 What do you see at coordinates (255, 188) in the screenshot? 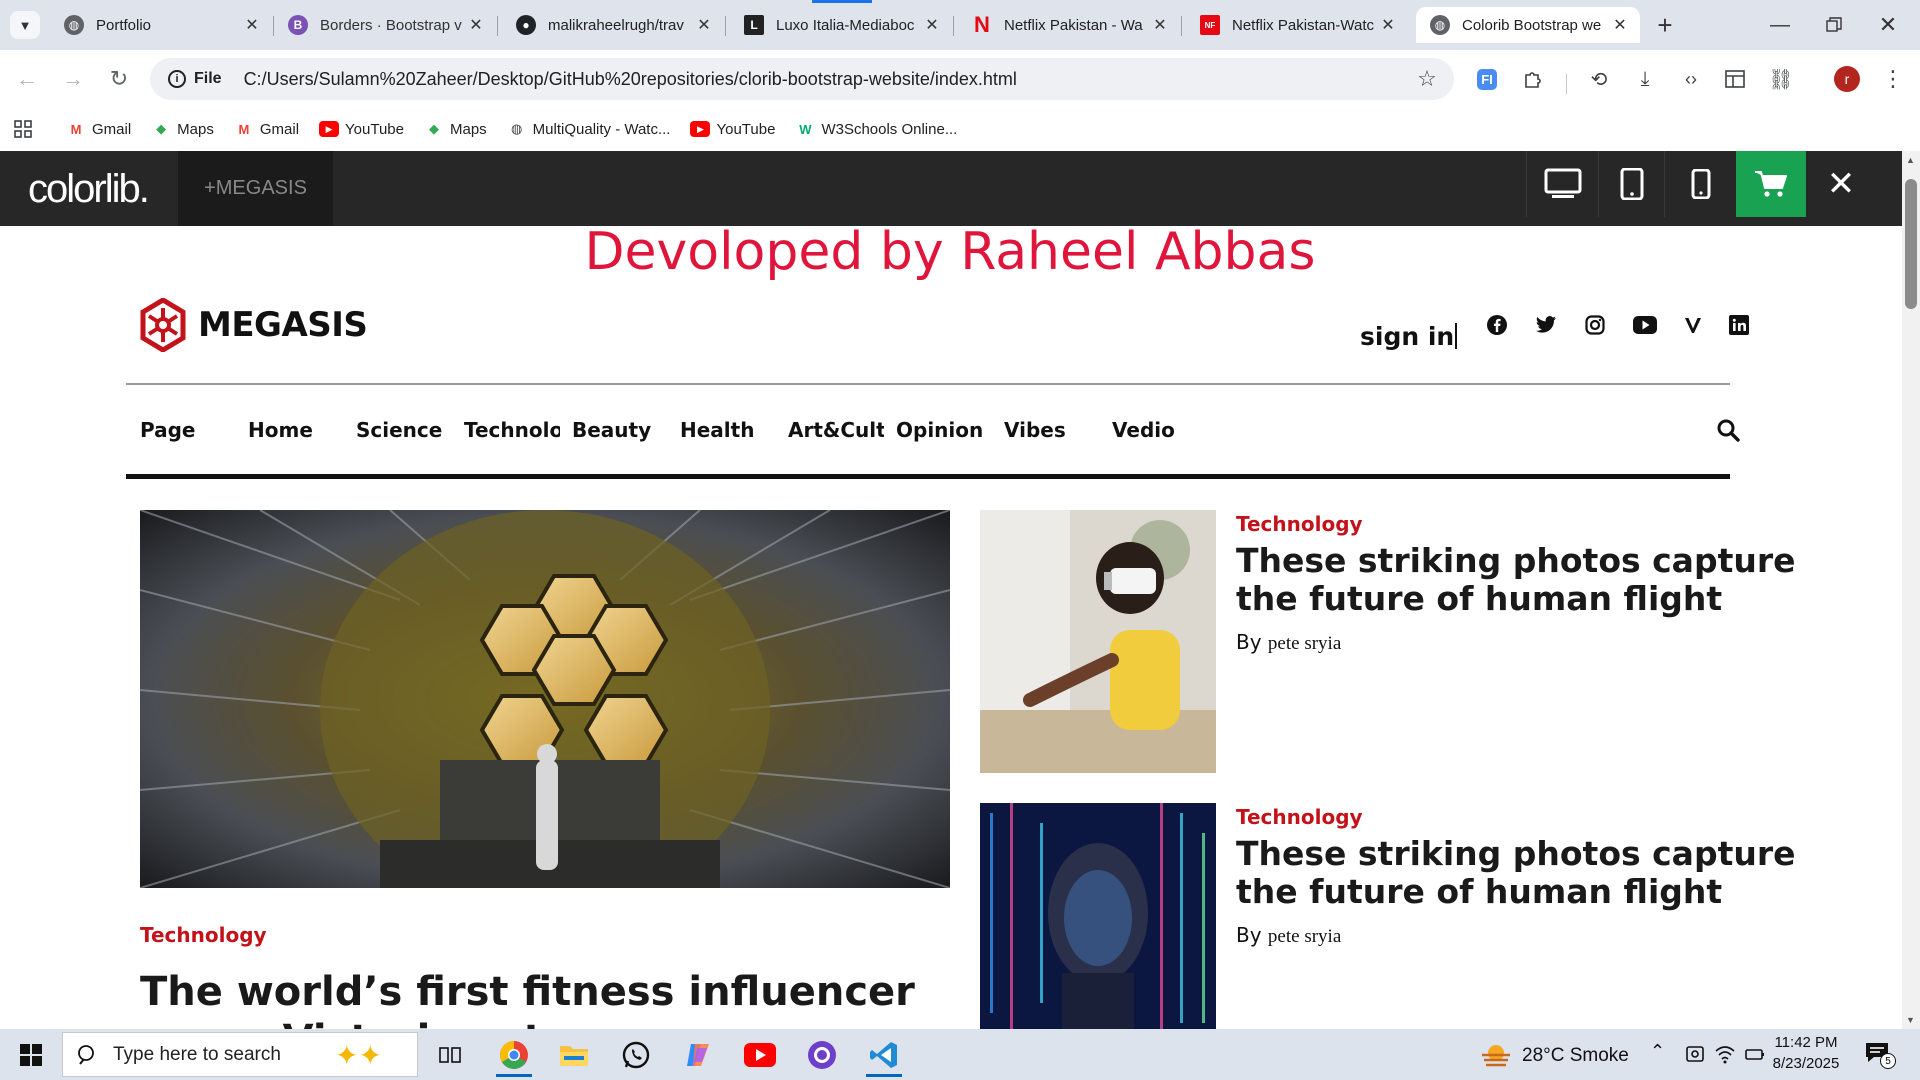
I see `product-selector: +MEGASIS` at bounding box center [255, 188].